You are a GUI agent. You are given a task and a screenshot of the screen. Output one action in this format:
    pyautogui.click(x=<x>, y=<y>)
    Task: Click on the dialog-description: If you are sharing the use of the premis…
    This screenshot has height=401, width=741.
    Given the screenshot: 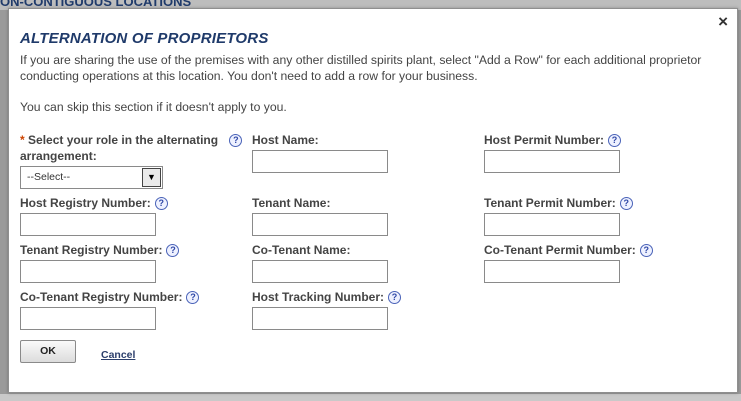 What is the action you would take?
    pyautogui.click(x=361, y=68)
    